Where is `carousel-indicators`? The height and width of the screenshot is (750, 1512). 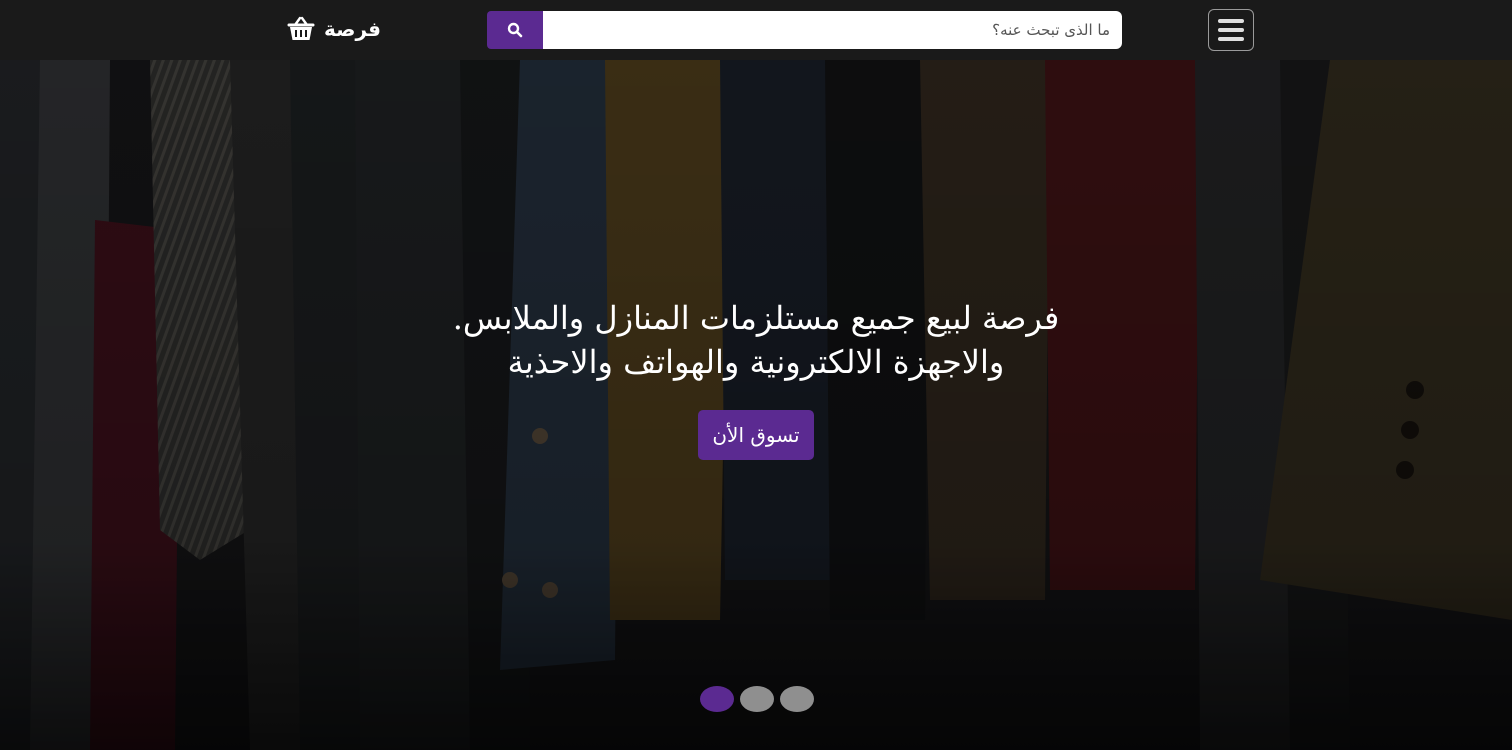
carousel-indicators is located at coordinates (757, 699).